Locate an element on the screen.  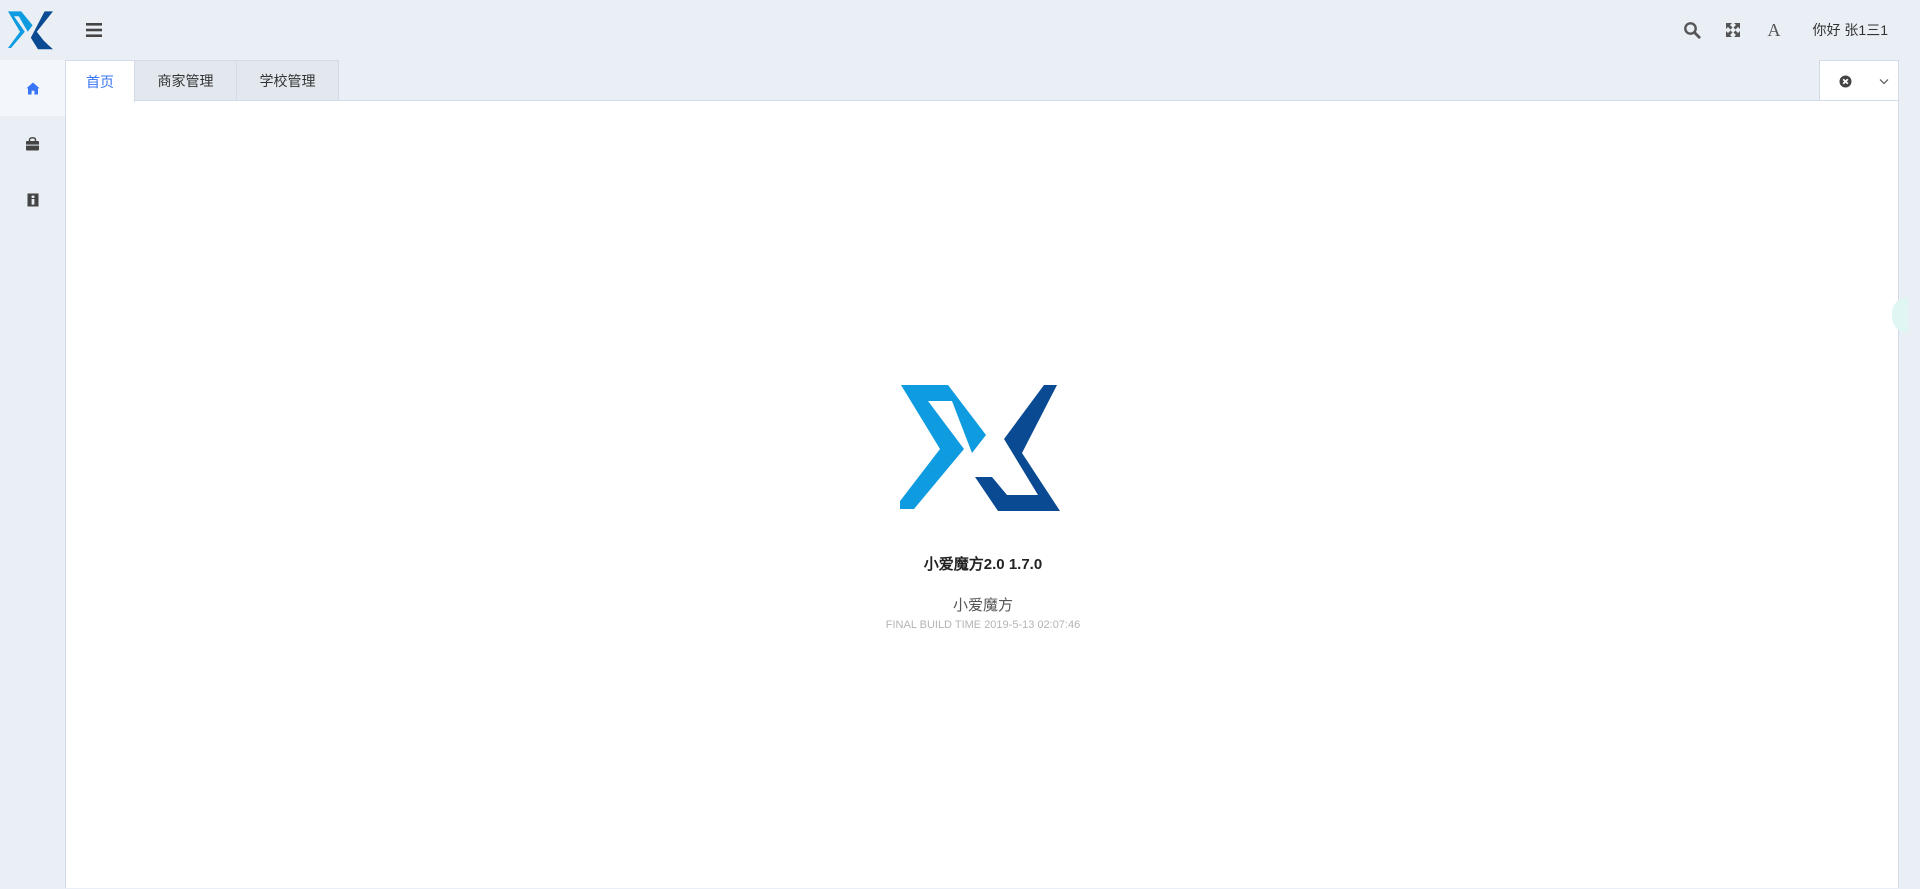
header-toolbar: A 你好 张1三1 is located at coordinates (1796, 30).